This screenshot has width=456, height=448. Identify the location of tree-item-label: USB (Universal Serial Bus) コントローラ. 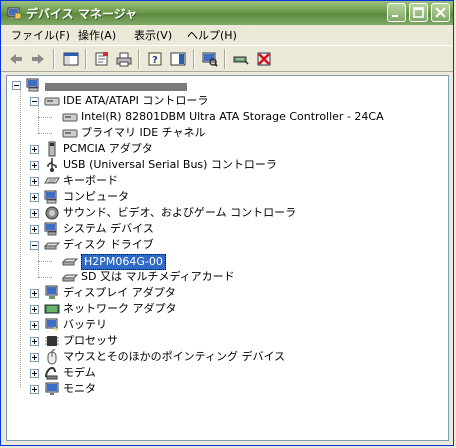
(170, 164).